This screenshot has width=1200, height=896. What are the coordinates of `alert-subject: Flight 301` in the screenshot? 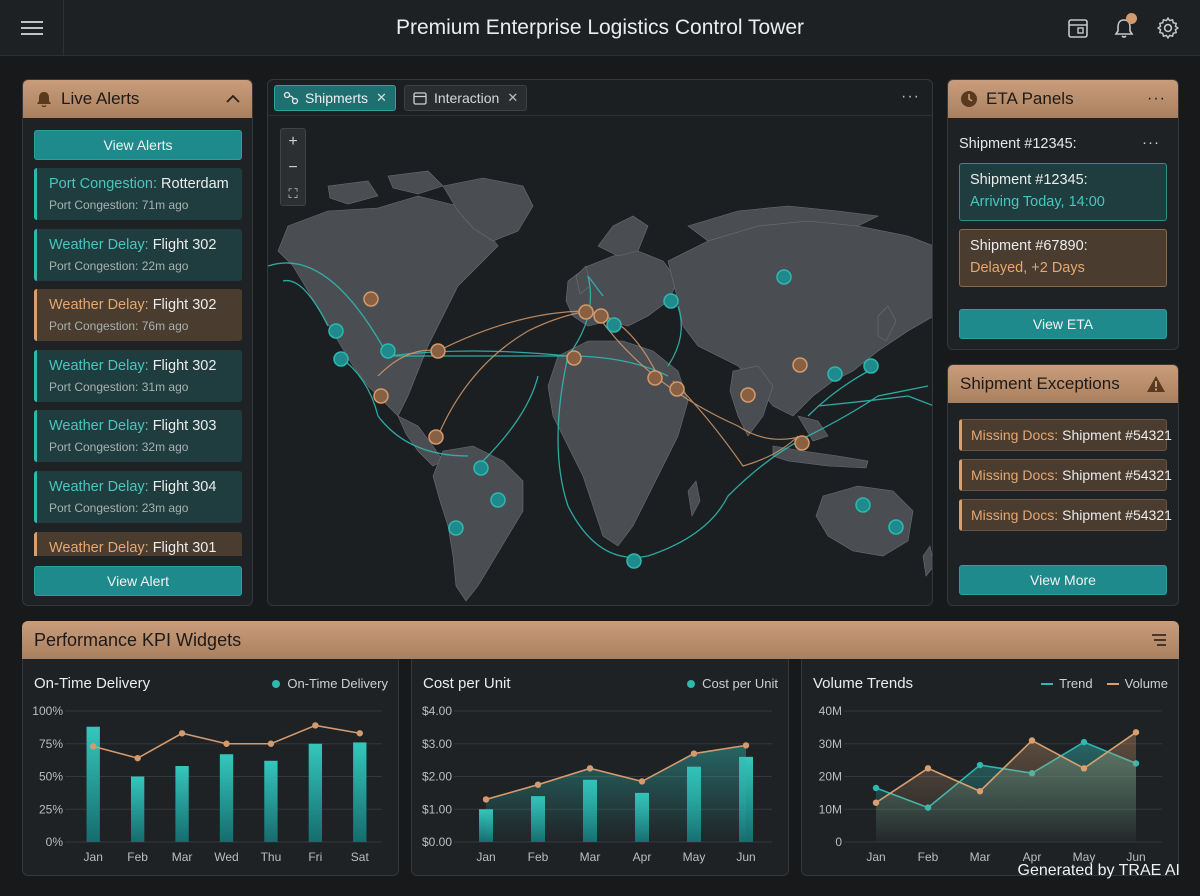 It's located at (184, 547).